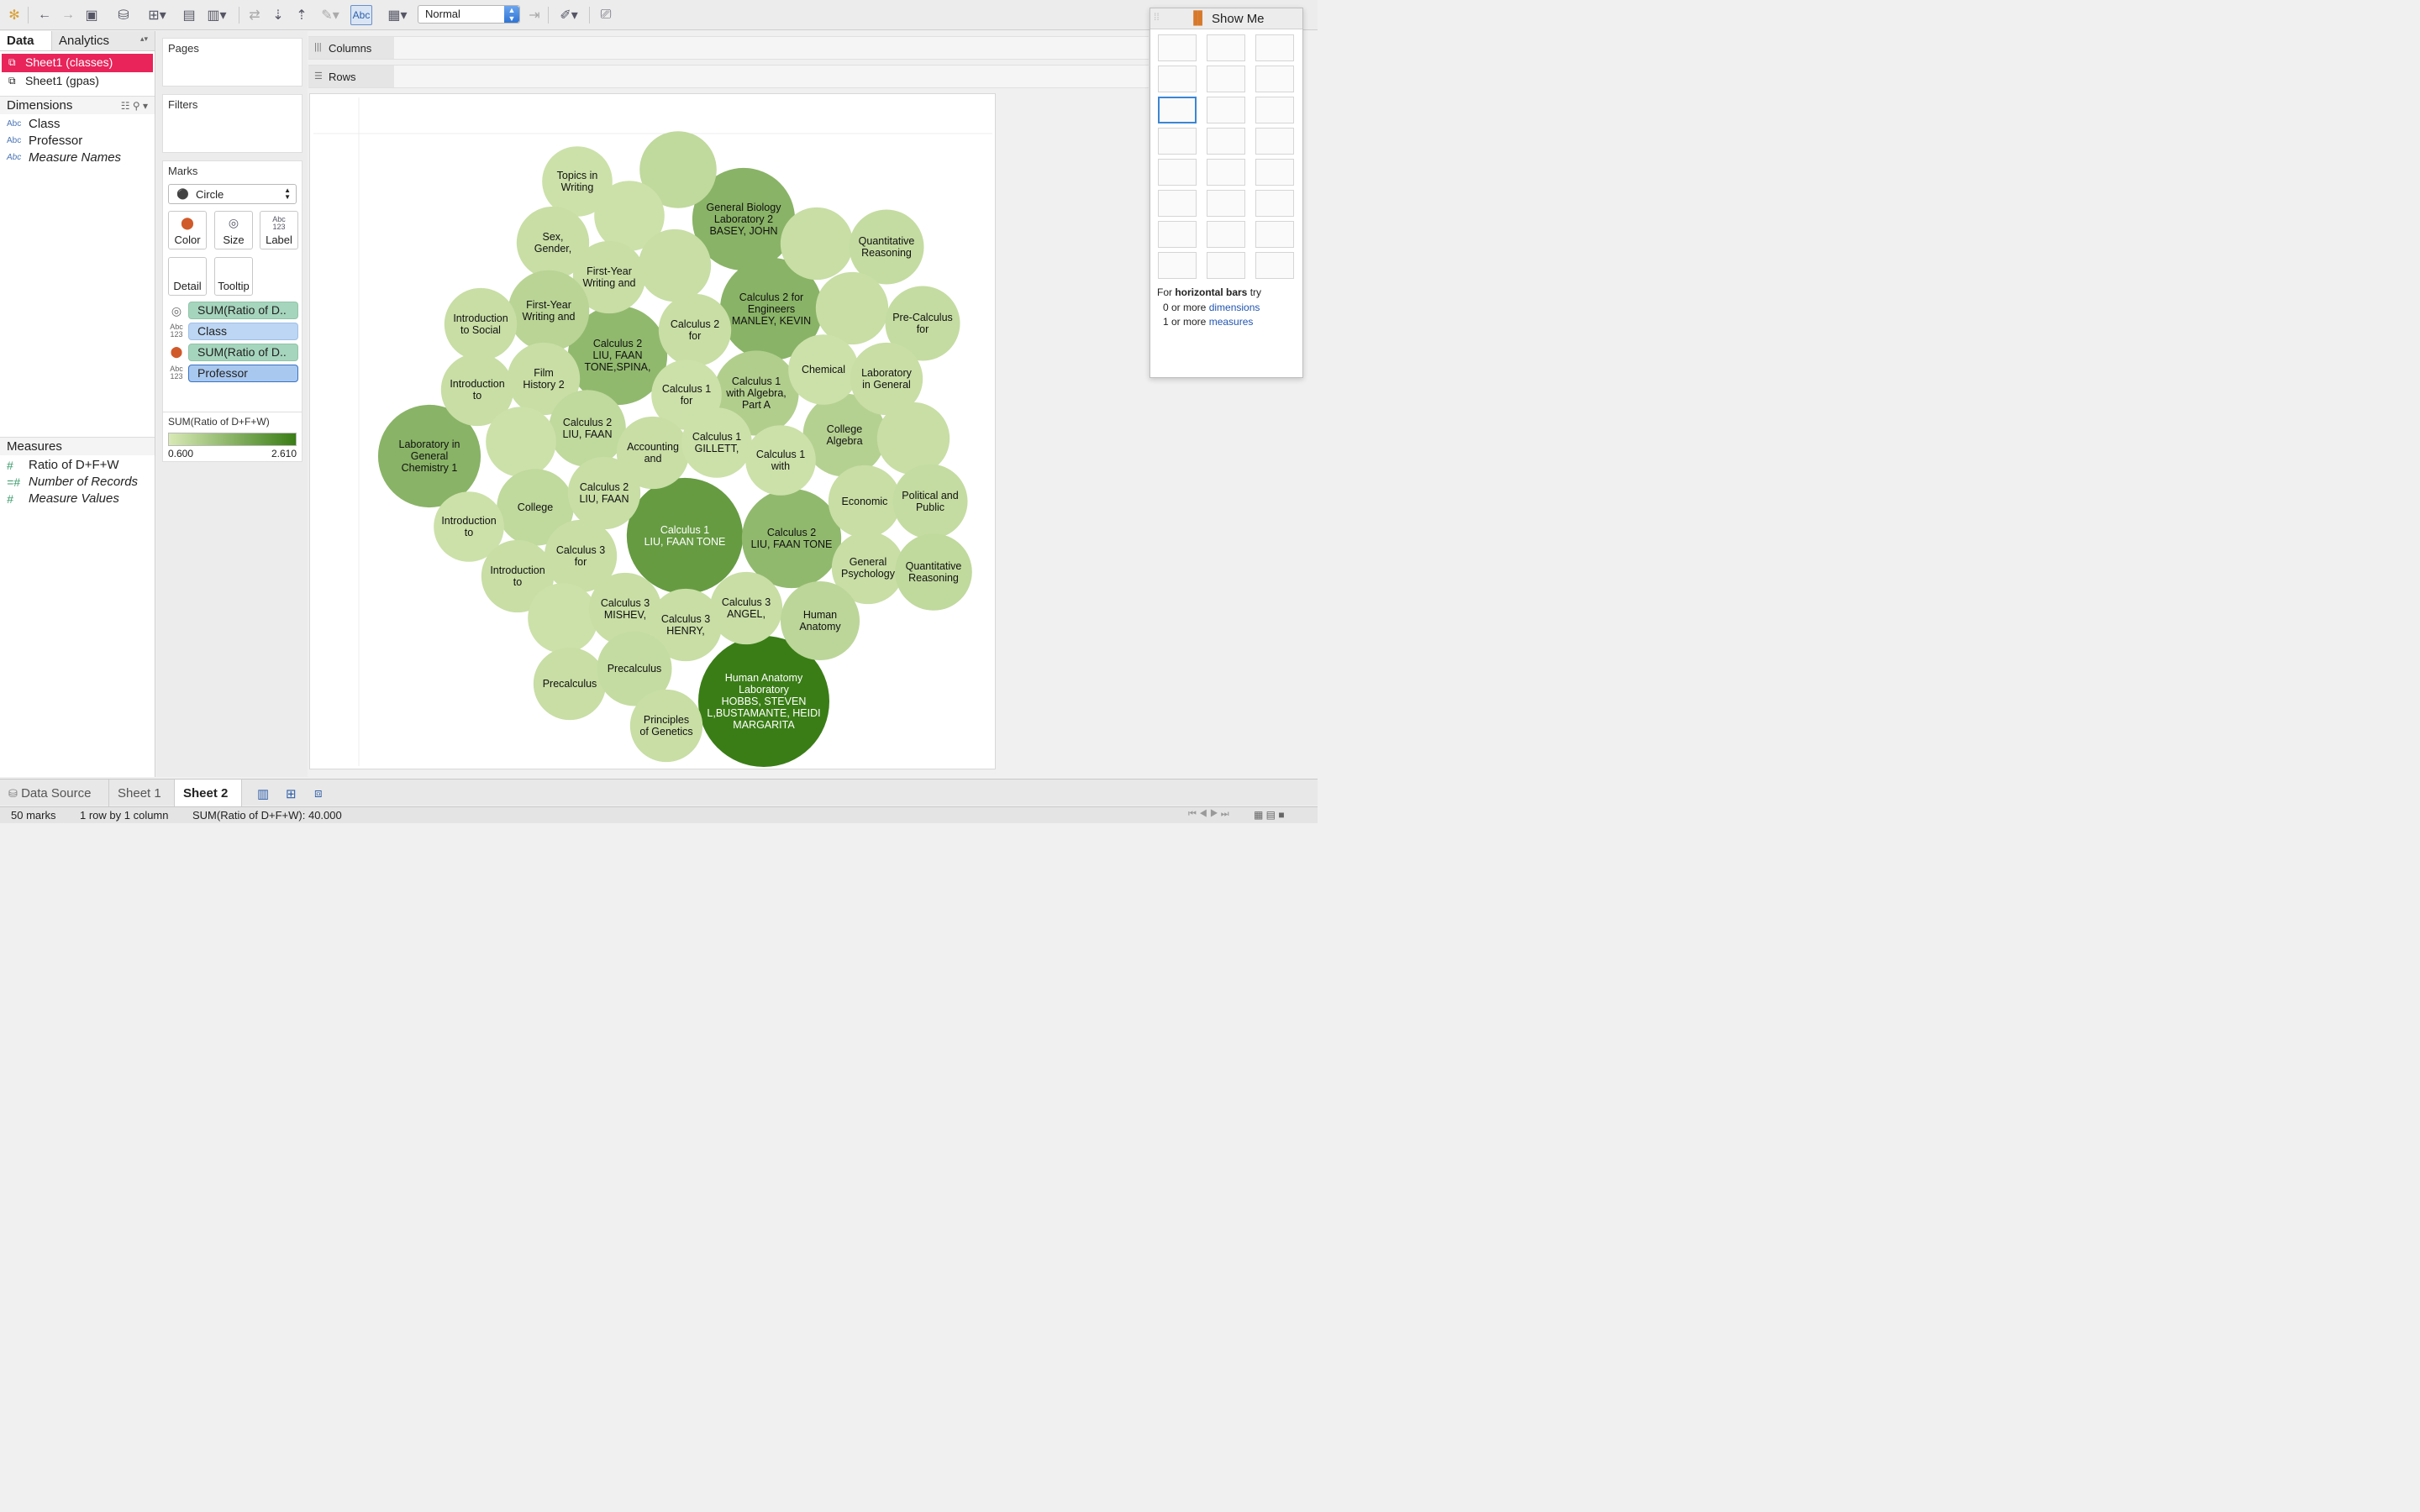 The height and width of the screenshot is (1512, 2420). I want to click on continuous-lines-chart-icon, so click(1177, 172).